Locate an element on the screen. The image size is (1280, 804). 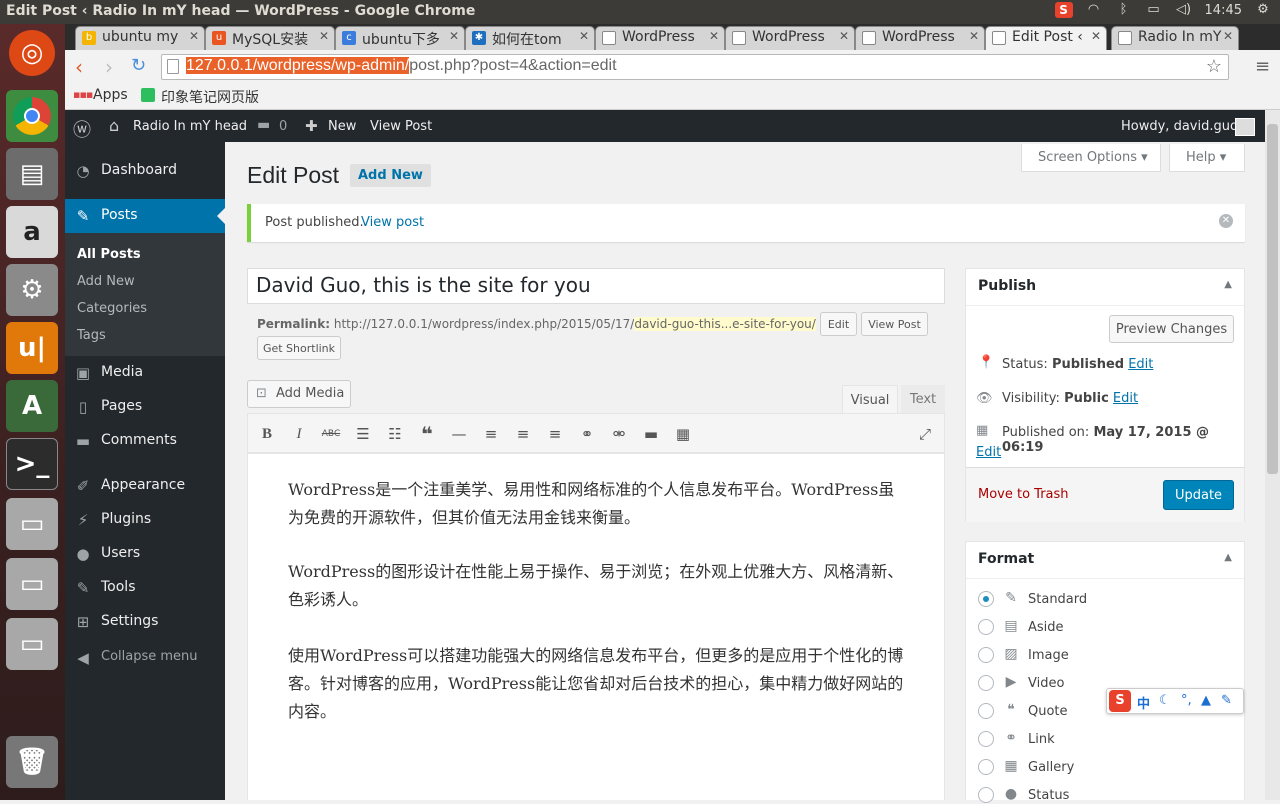
admin-bar-site-name: Radio In mY head is located at coordinates (190, 126).